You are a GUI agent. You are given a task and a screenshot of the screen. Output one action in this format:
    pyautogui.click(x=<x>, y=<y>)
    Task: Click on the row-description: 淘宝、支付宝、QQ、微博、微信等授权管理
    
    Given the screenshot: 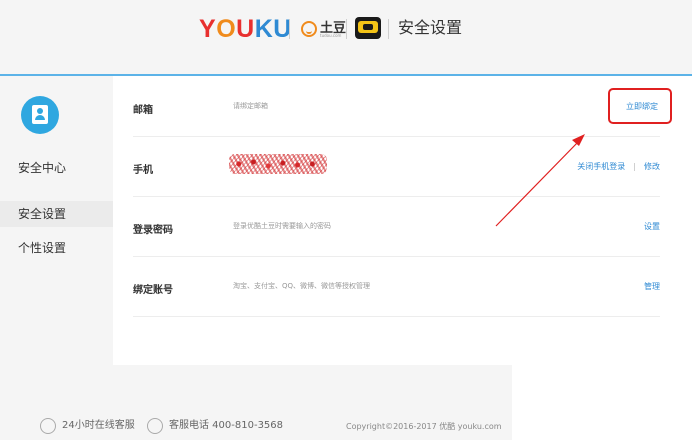 What is the action you would take?
    pyautogui.click(x=302, y=286)
    